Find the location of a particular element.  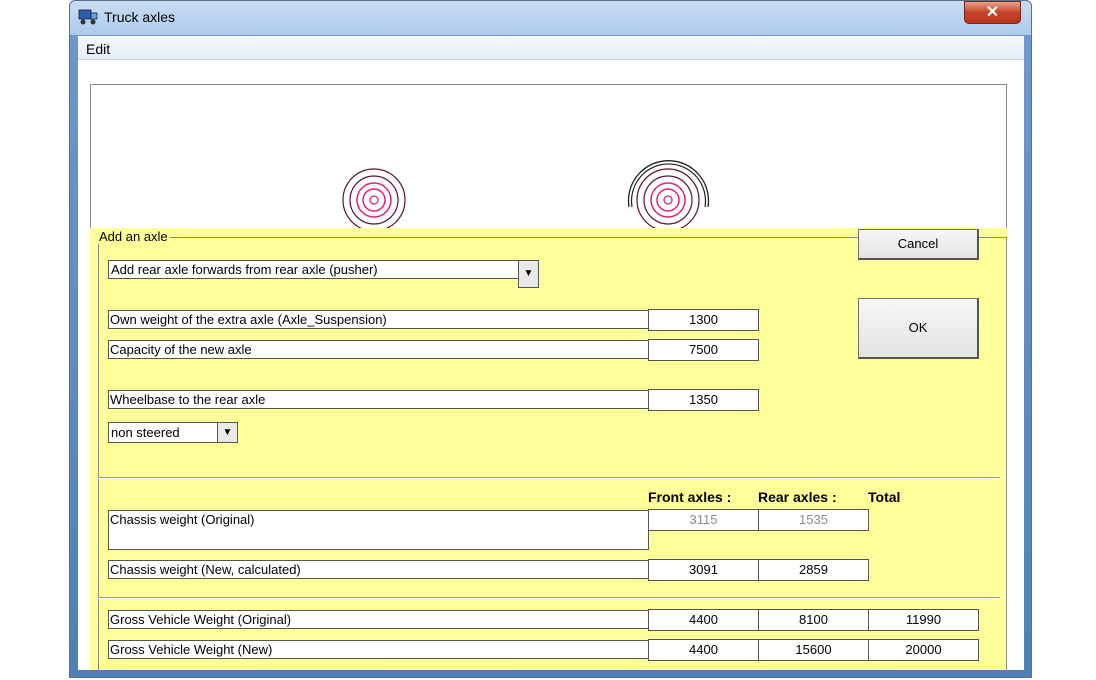

front-wheel-icon is located at coordinates (374, 198).